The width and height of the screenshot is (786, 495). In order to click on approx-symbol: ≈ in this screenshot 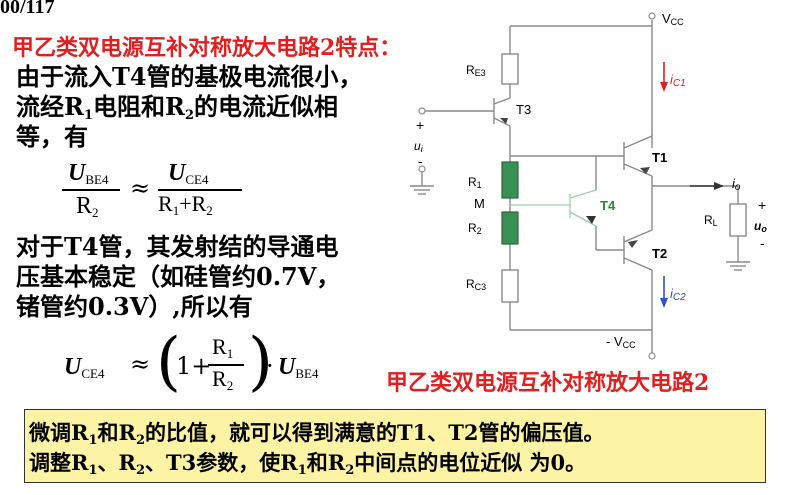, I will do `click(140, 188)`.